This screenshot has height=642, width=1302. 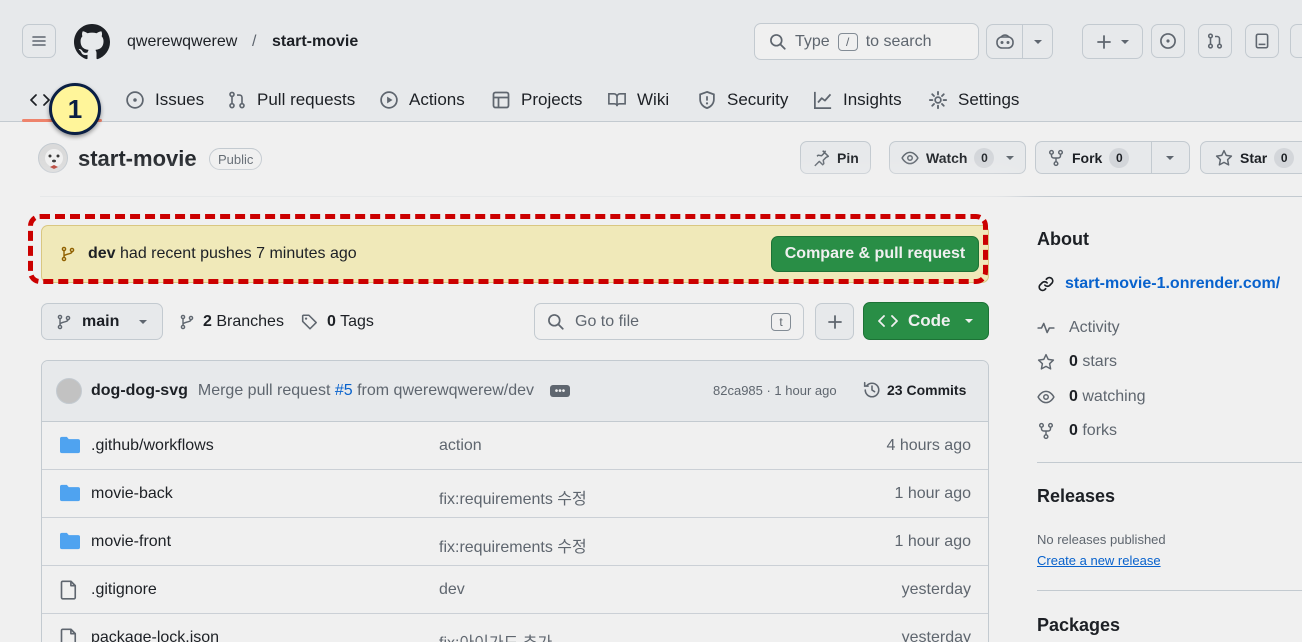 I want to click on star-icon, so click(x=1224, y=157).